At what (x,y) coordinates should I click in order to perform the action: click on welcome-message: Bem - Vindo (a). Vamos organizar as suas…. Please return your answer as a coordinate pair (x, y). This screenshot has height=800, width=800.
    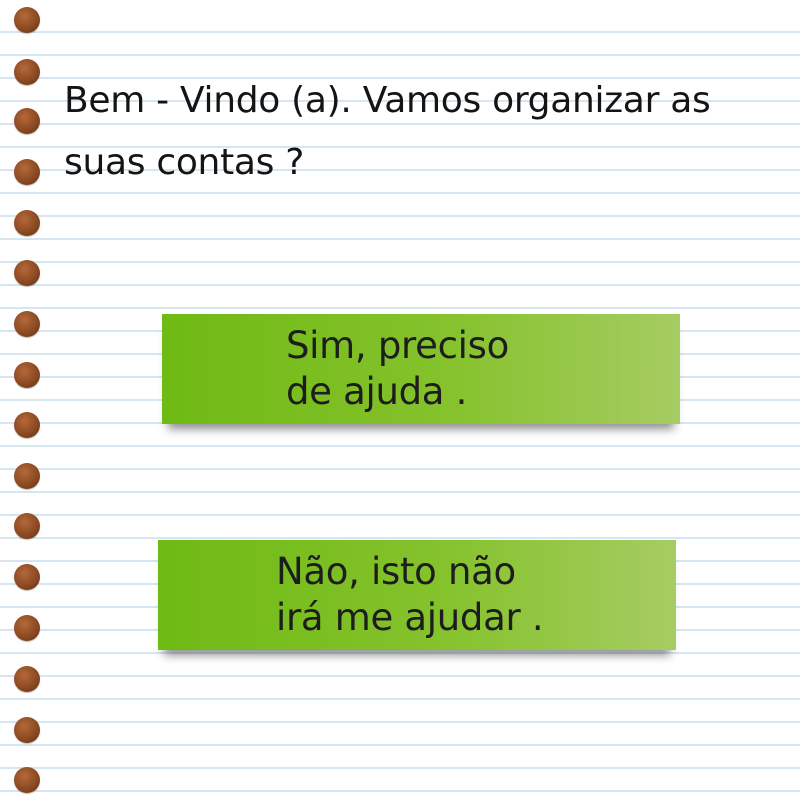
    Looking at the image, I should click on (387, 131).